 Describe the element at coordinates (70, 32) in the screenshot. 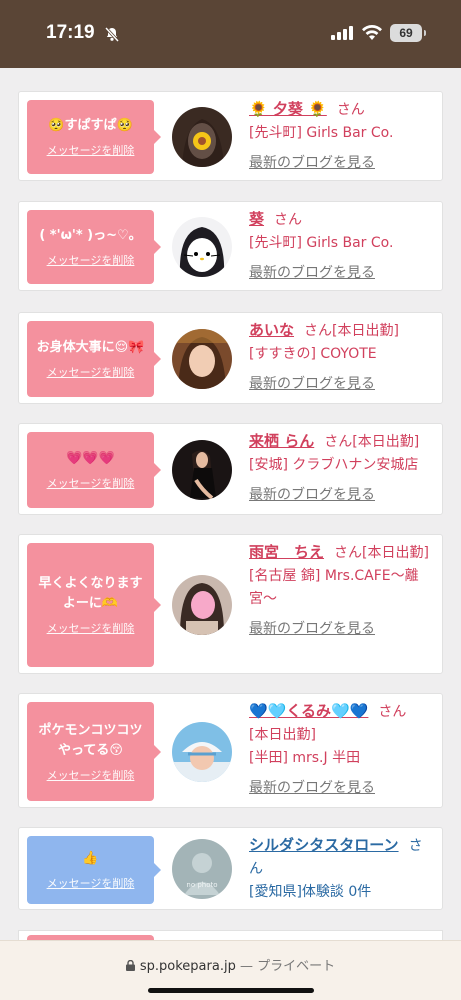

I see `status-time: 17:19` at that location.